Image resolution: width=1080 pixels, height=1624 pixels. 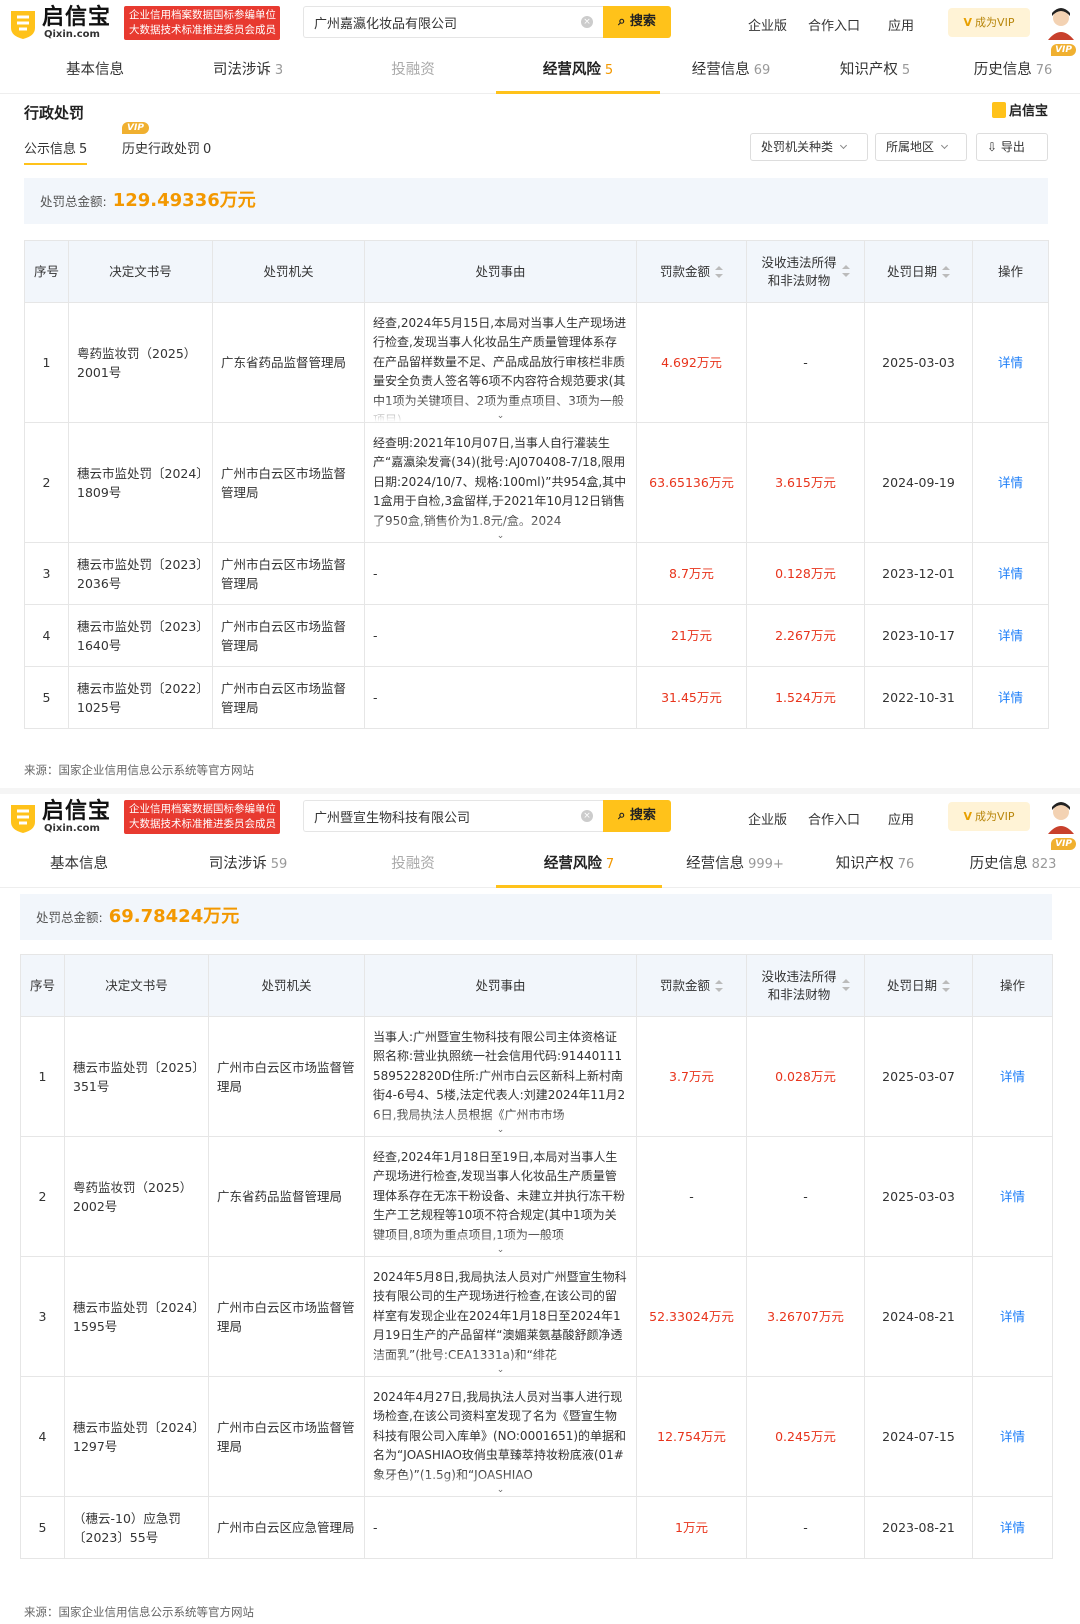 I want to click on tab-label: 历史信息, so click(x=1002, y=70).